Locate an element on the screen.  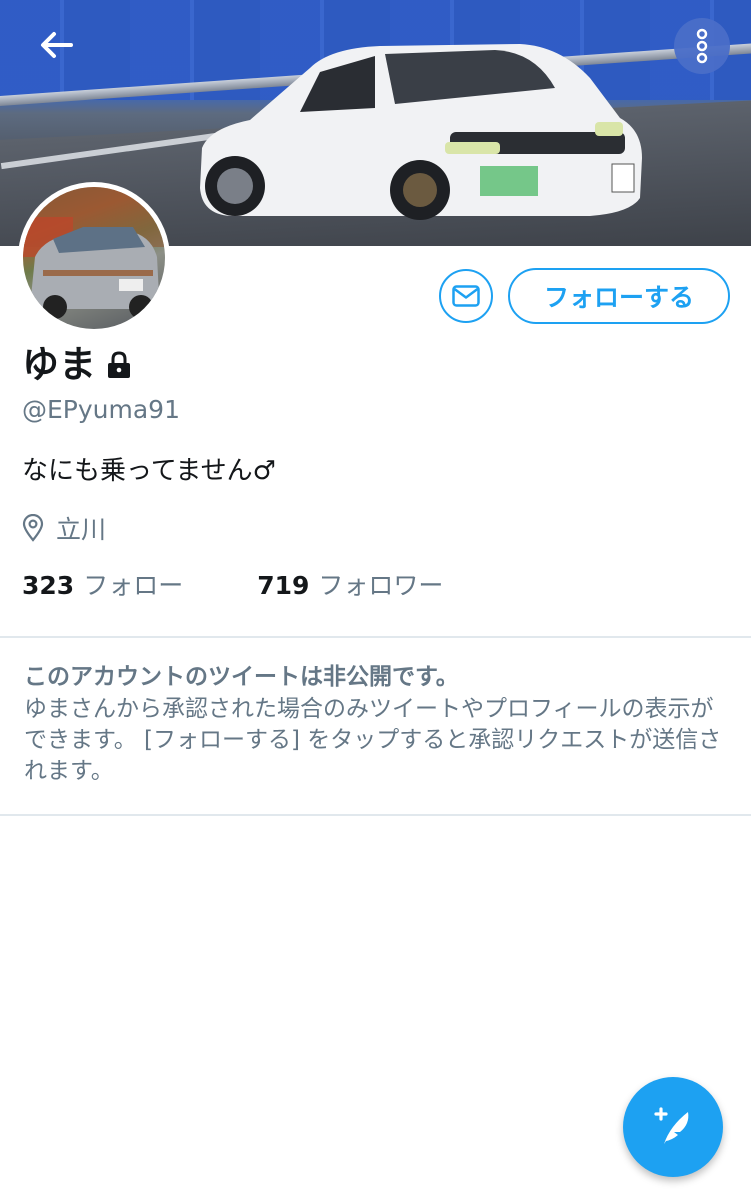
compose-tweet-button is located at coordinates (673, 1127).